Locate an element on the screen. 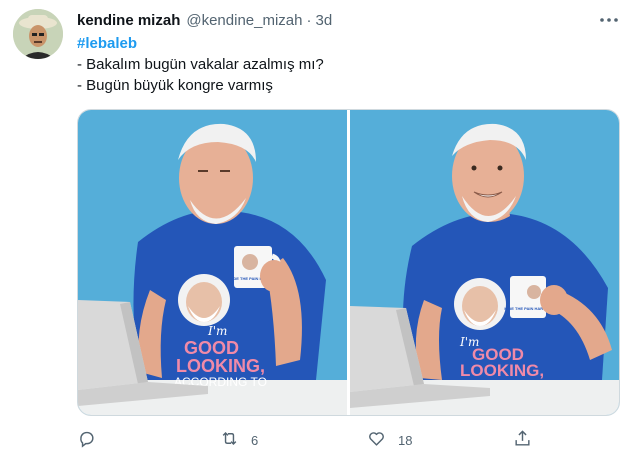 The width and height of the screenshot is (635, 466). retweet-count: 6 is located at coordinates (255, 440).